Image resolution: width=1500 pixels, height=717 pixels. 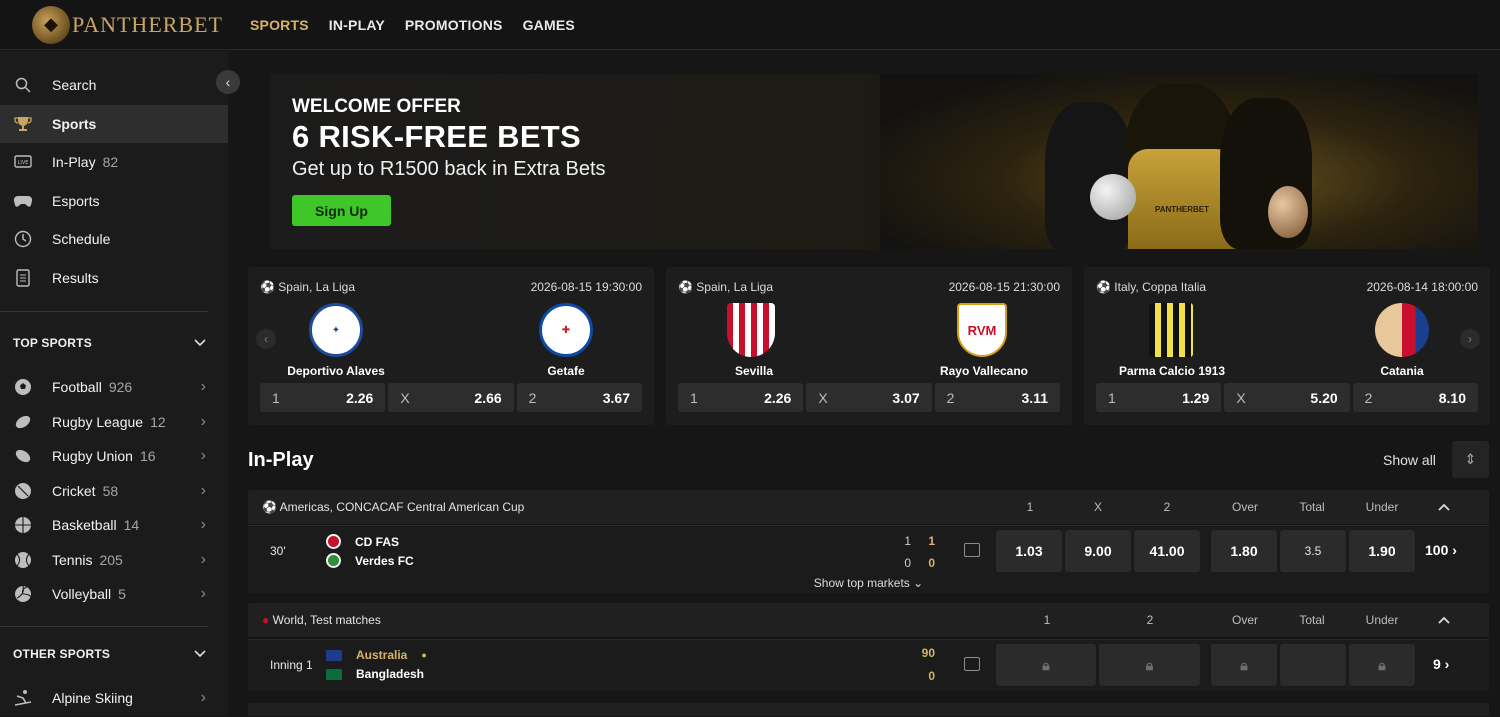 I want to click on match-time: 2026-08-15 21:30:00, so click(x=1004, y=287).